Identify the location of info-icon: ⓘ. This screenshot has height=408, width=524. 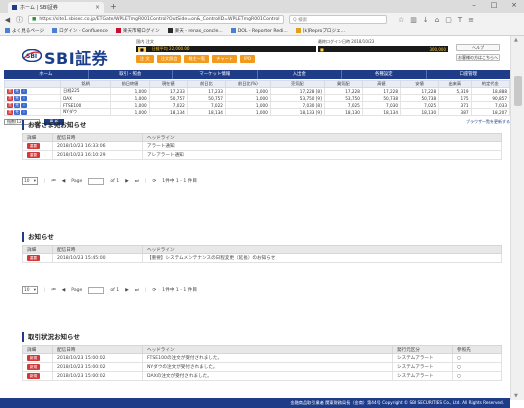
(19, 20).